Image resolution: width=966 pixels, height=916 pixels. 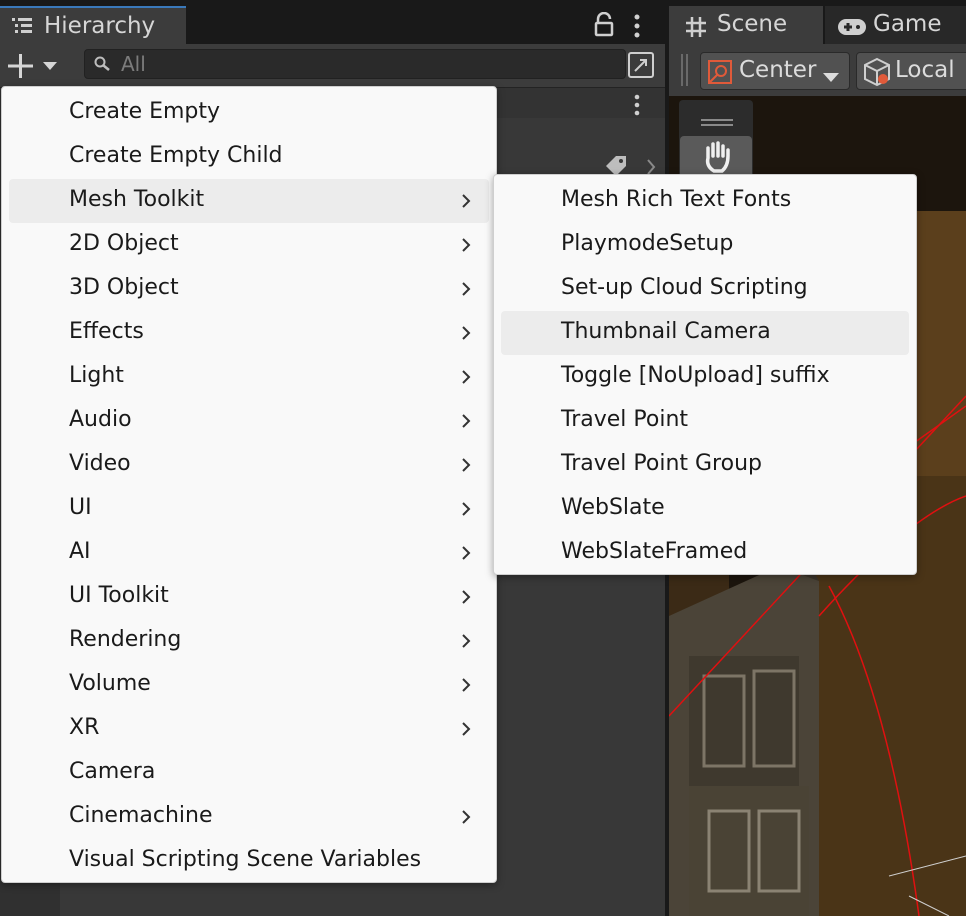 What do you see at coordinates (721, 74) in the screenshot?
I see `pivot-center-icon` at bounding box center [721, 74].